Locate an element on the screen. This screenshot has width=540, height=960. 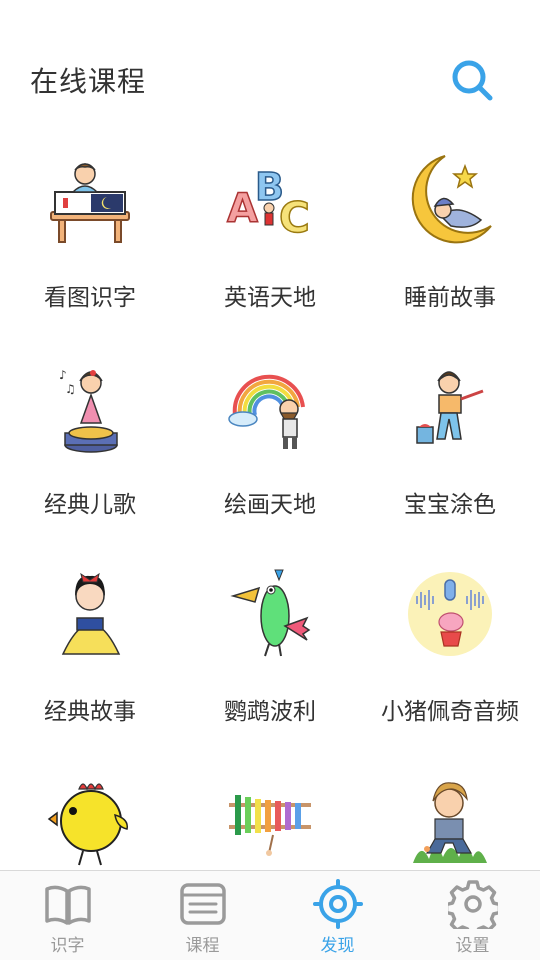
course-label: 英语天地 is located at coordinates (270, 298).